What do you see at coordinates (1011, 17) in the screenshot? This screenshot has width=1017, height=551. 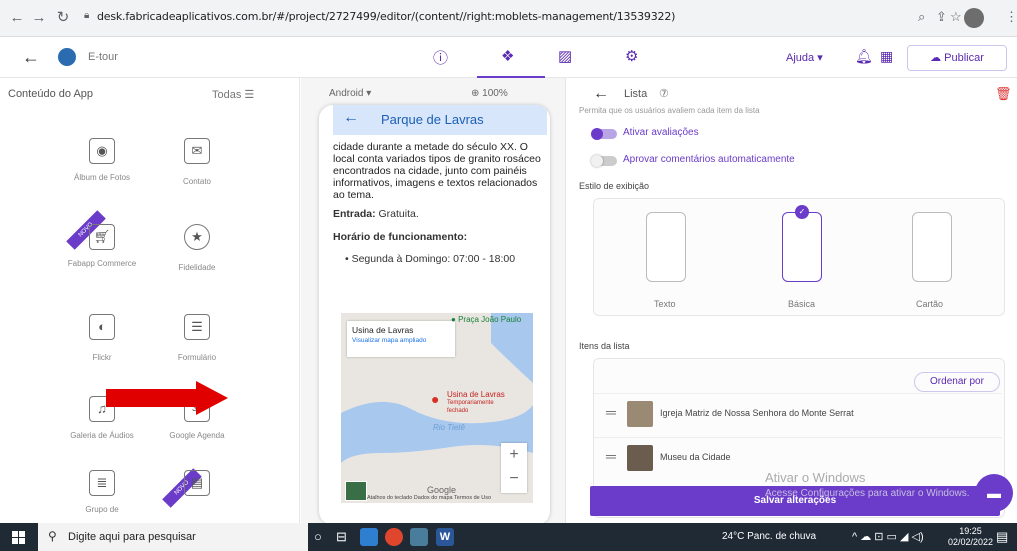 I see `menu-dots-icon: ⋮` at bounding box center [1011, 17].